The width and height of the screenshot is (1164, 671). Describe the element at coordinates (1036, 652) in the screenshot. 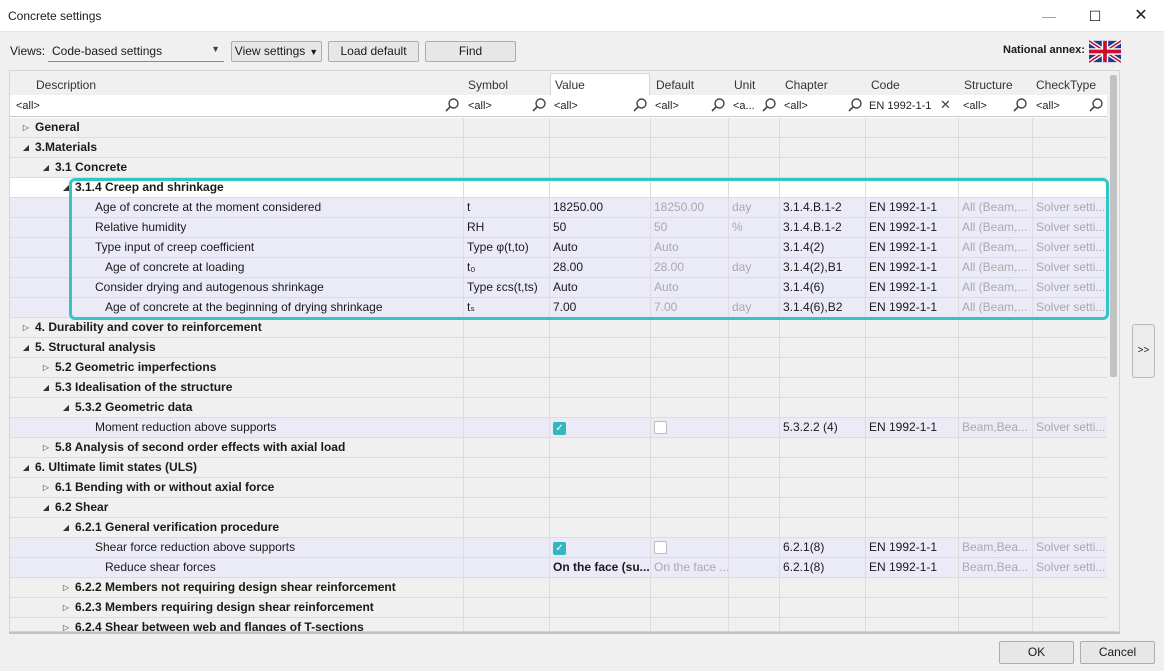

I see `ok-button: OK` at that location.